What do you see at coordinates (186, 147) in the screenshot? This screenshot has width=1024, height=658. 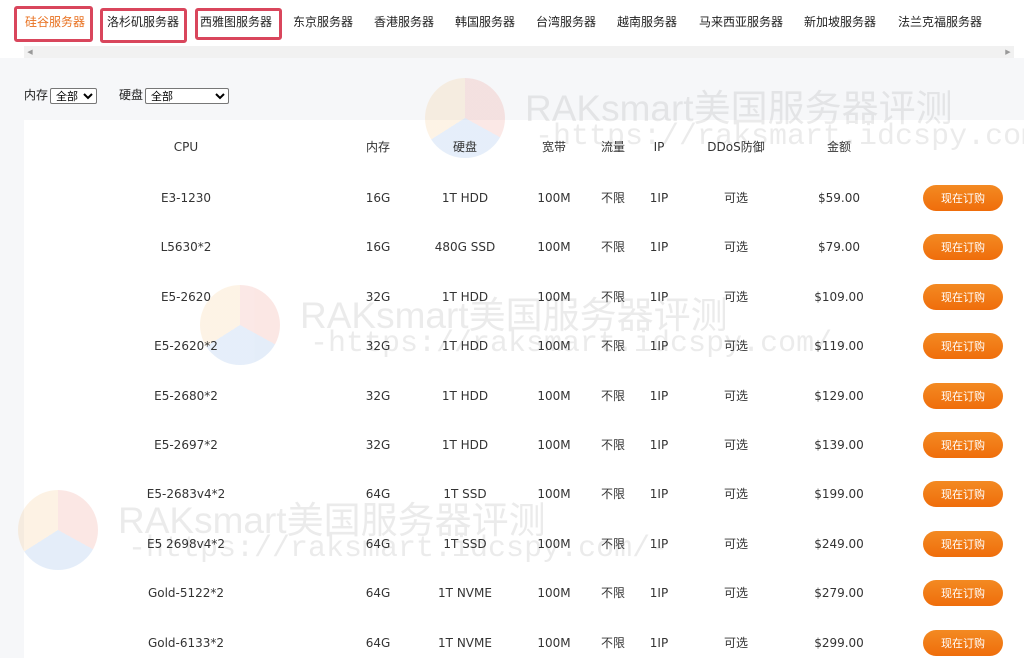 I see `header-cpu: CPU` at bounding box center [186, 147].